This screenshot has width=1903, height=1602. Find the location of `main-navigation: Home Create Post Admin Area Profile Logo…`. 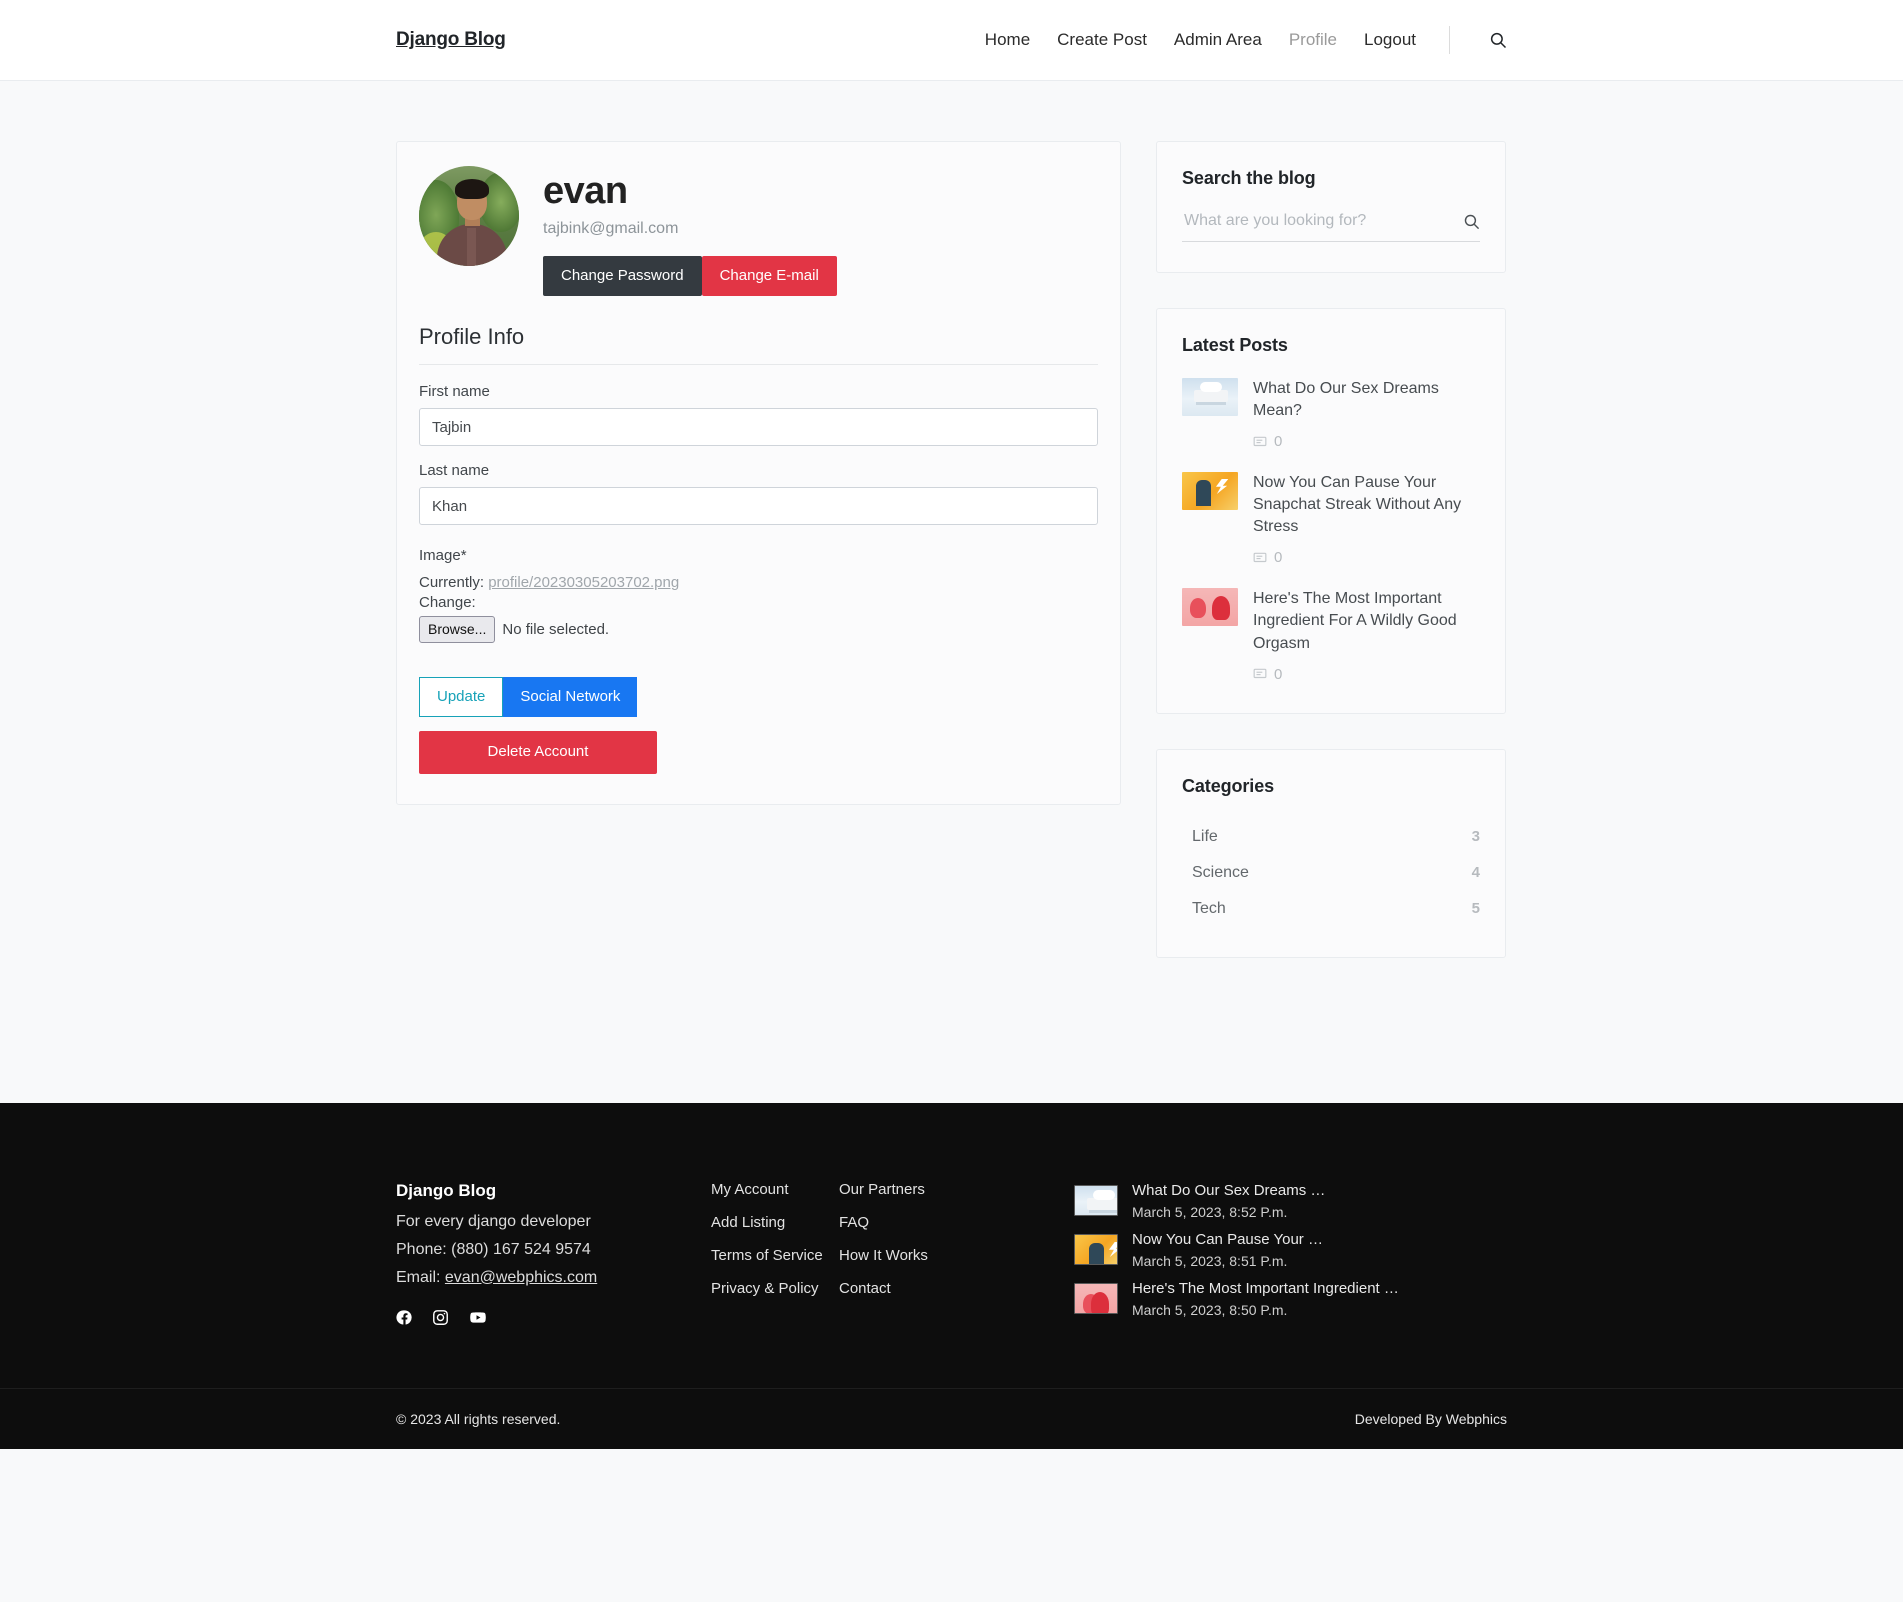

main-navigation: Home Create Post Admin Area Profile Logo… is located at coordinates (1246, 40).